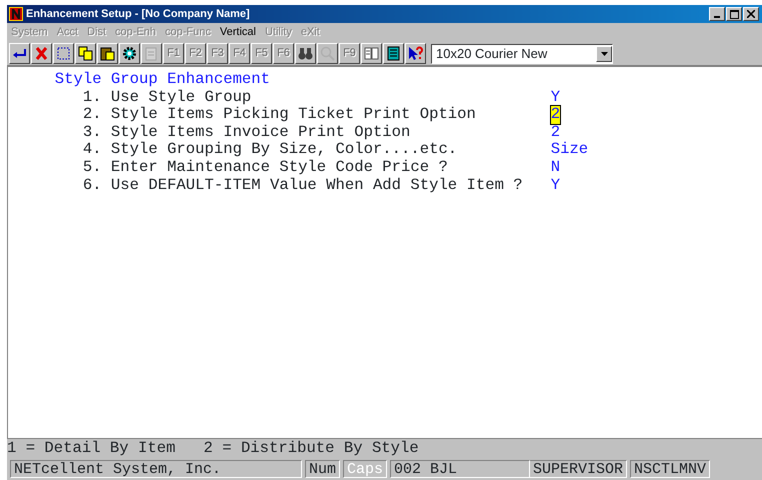  What do you see at coordinates (162, 80) in the screenshot?
I see `form-heading: Style Group Enhancement` at bounding box center [162, 80].